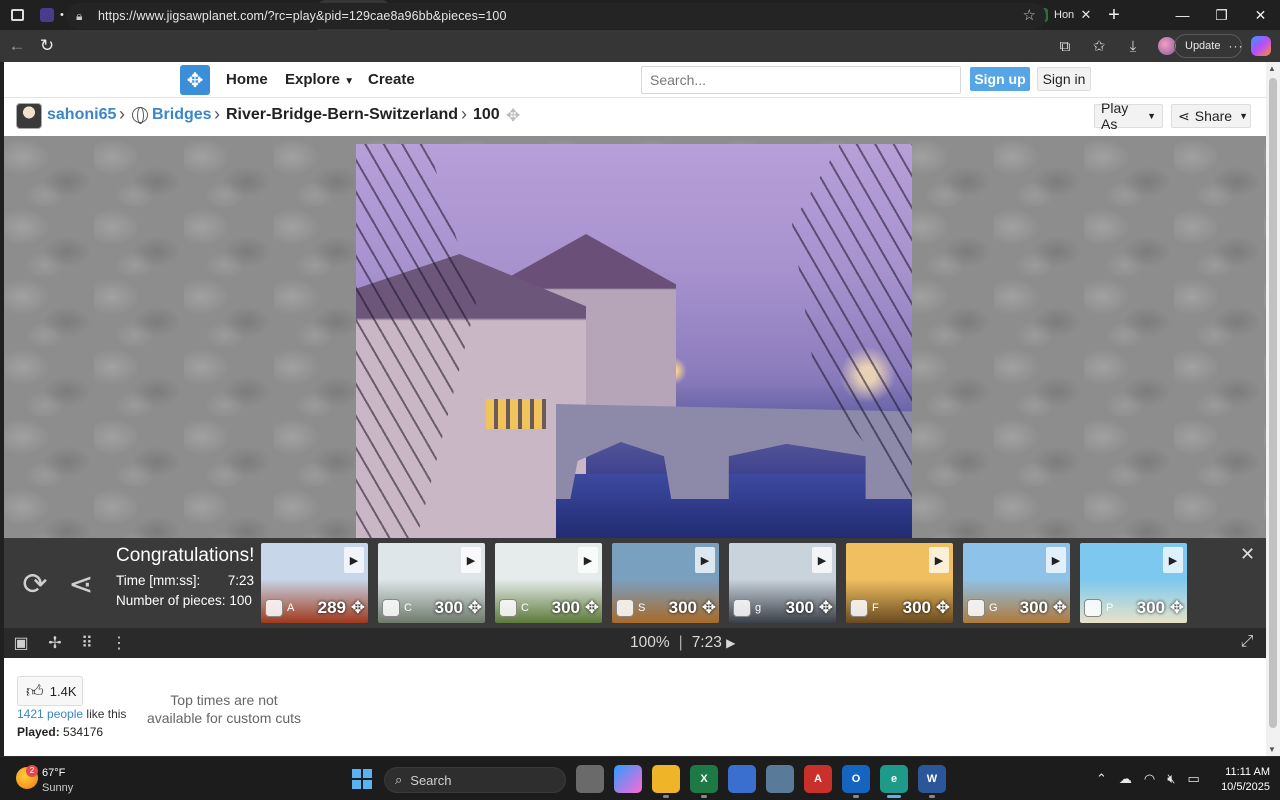 The width and height of the screenshot is (1280, 800). I want to click on signup-button: Sign up, so click(1000, 79).